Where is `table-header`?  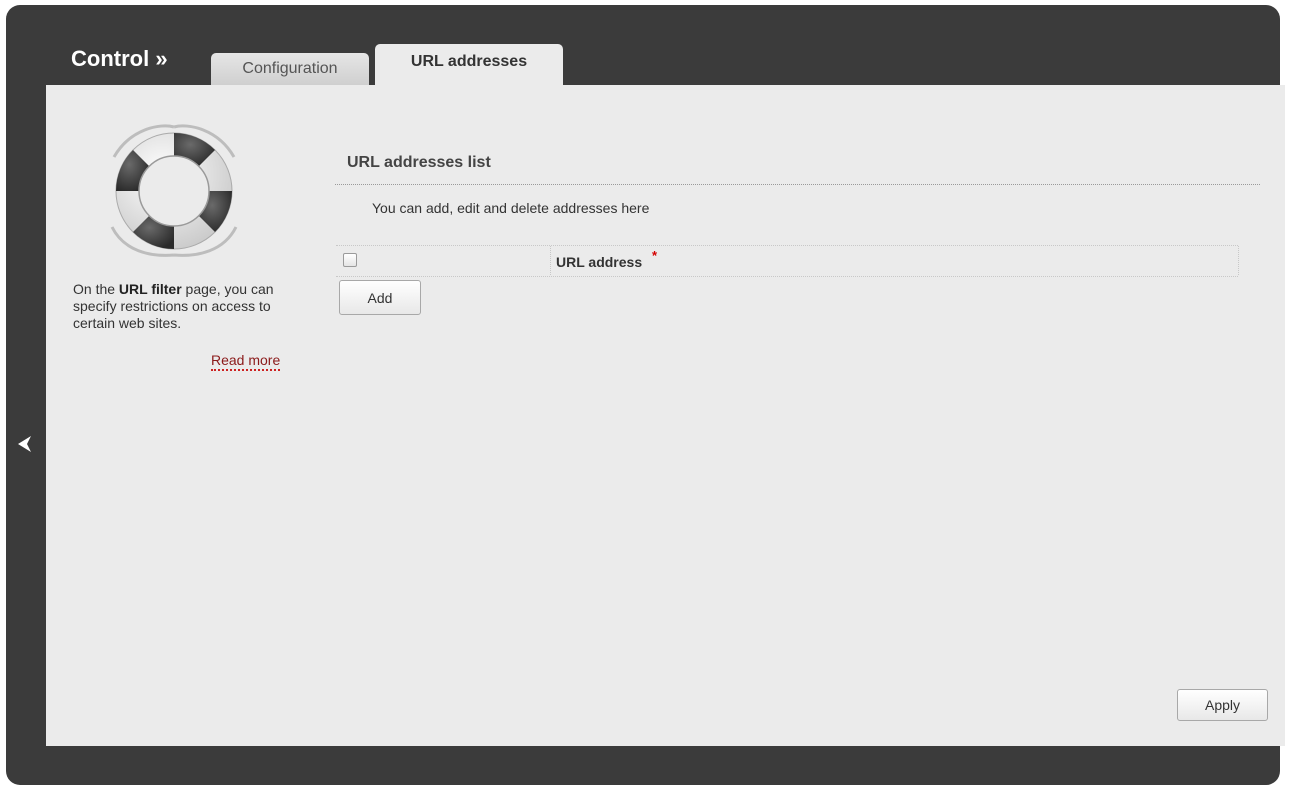
table-header is located at coordinates (787, 261).